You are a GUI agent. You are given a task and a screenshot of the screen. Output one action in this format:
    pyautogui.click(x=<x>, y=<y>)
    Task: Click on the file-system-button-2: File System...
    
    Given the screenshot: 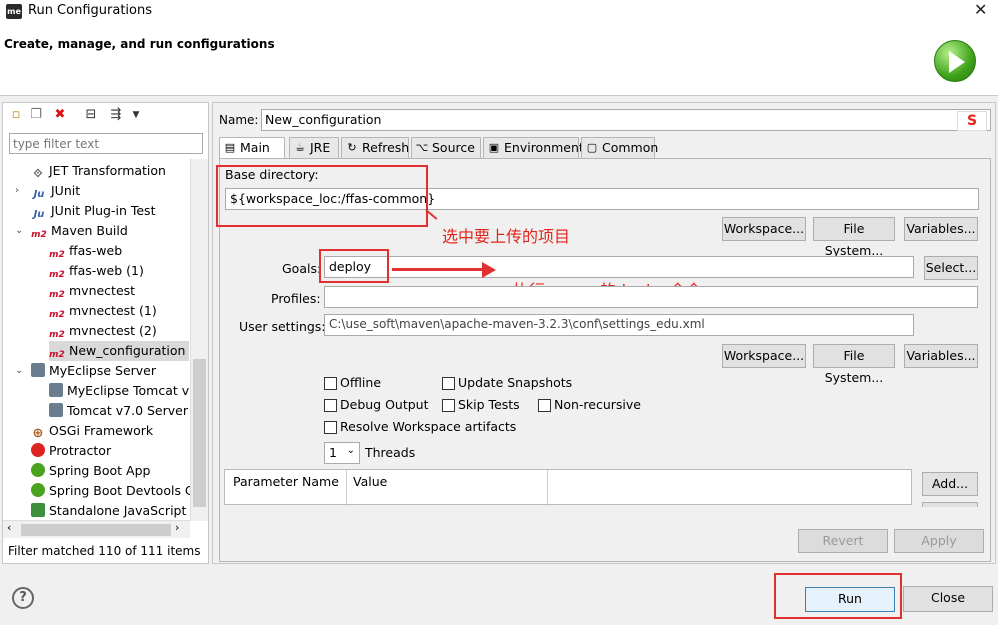 What is the action you would take?
    pyautogui.click(x=854, y=364)
    